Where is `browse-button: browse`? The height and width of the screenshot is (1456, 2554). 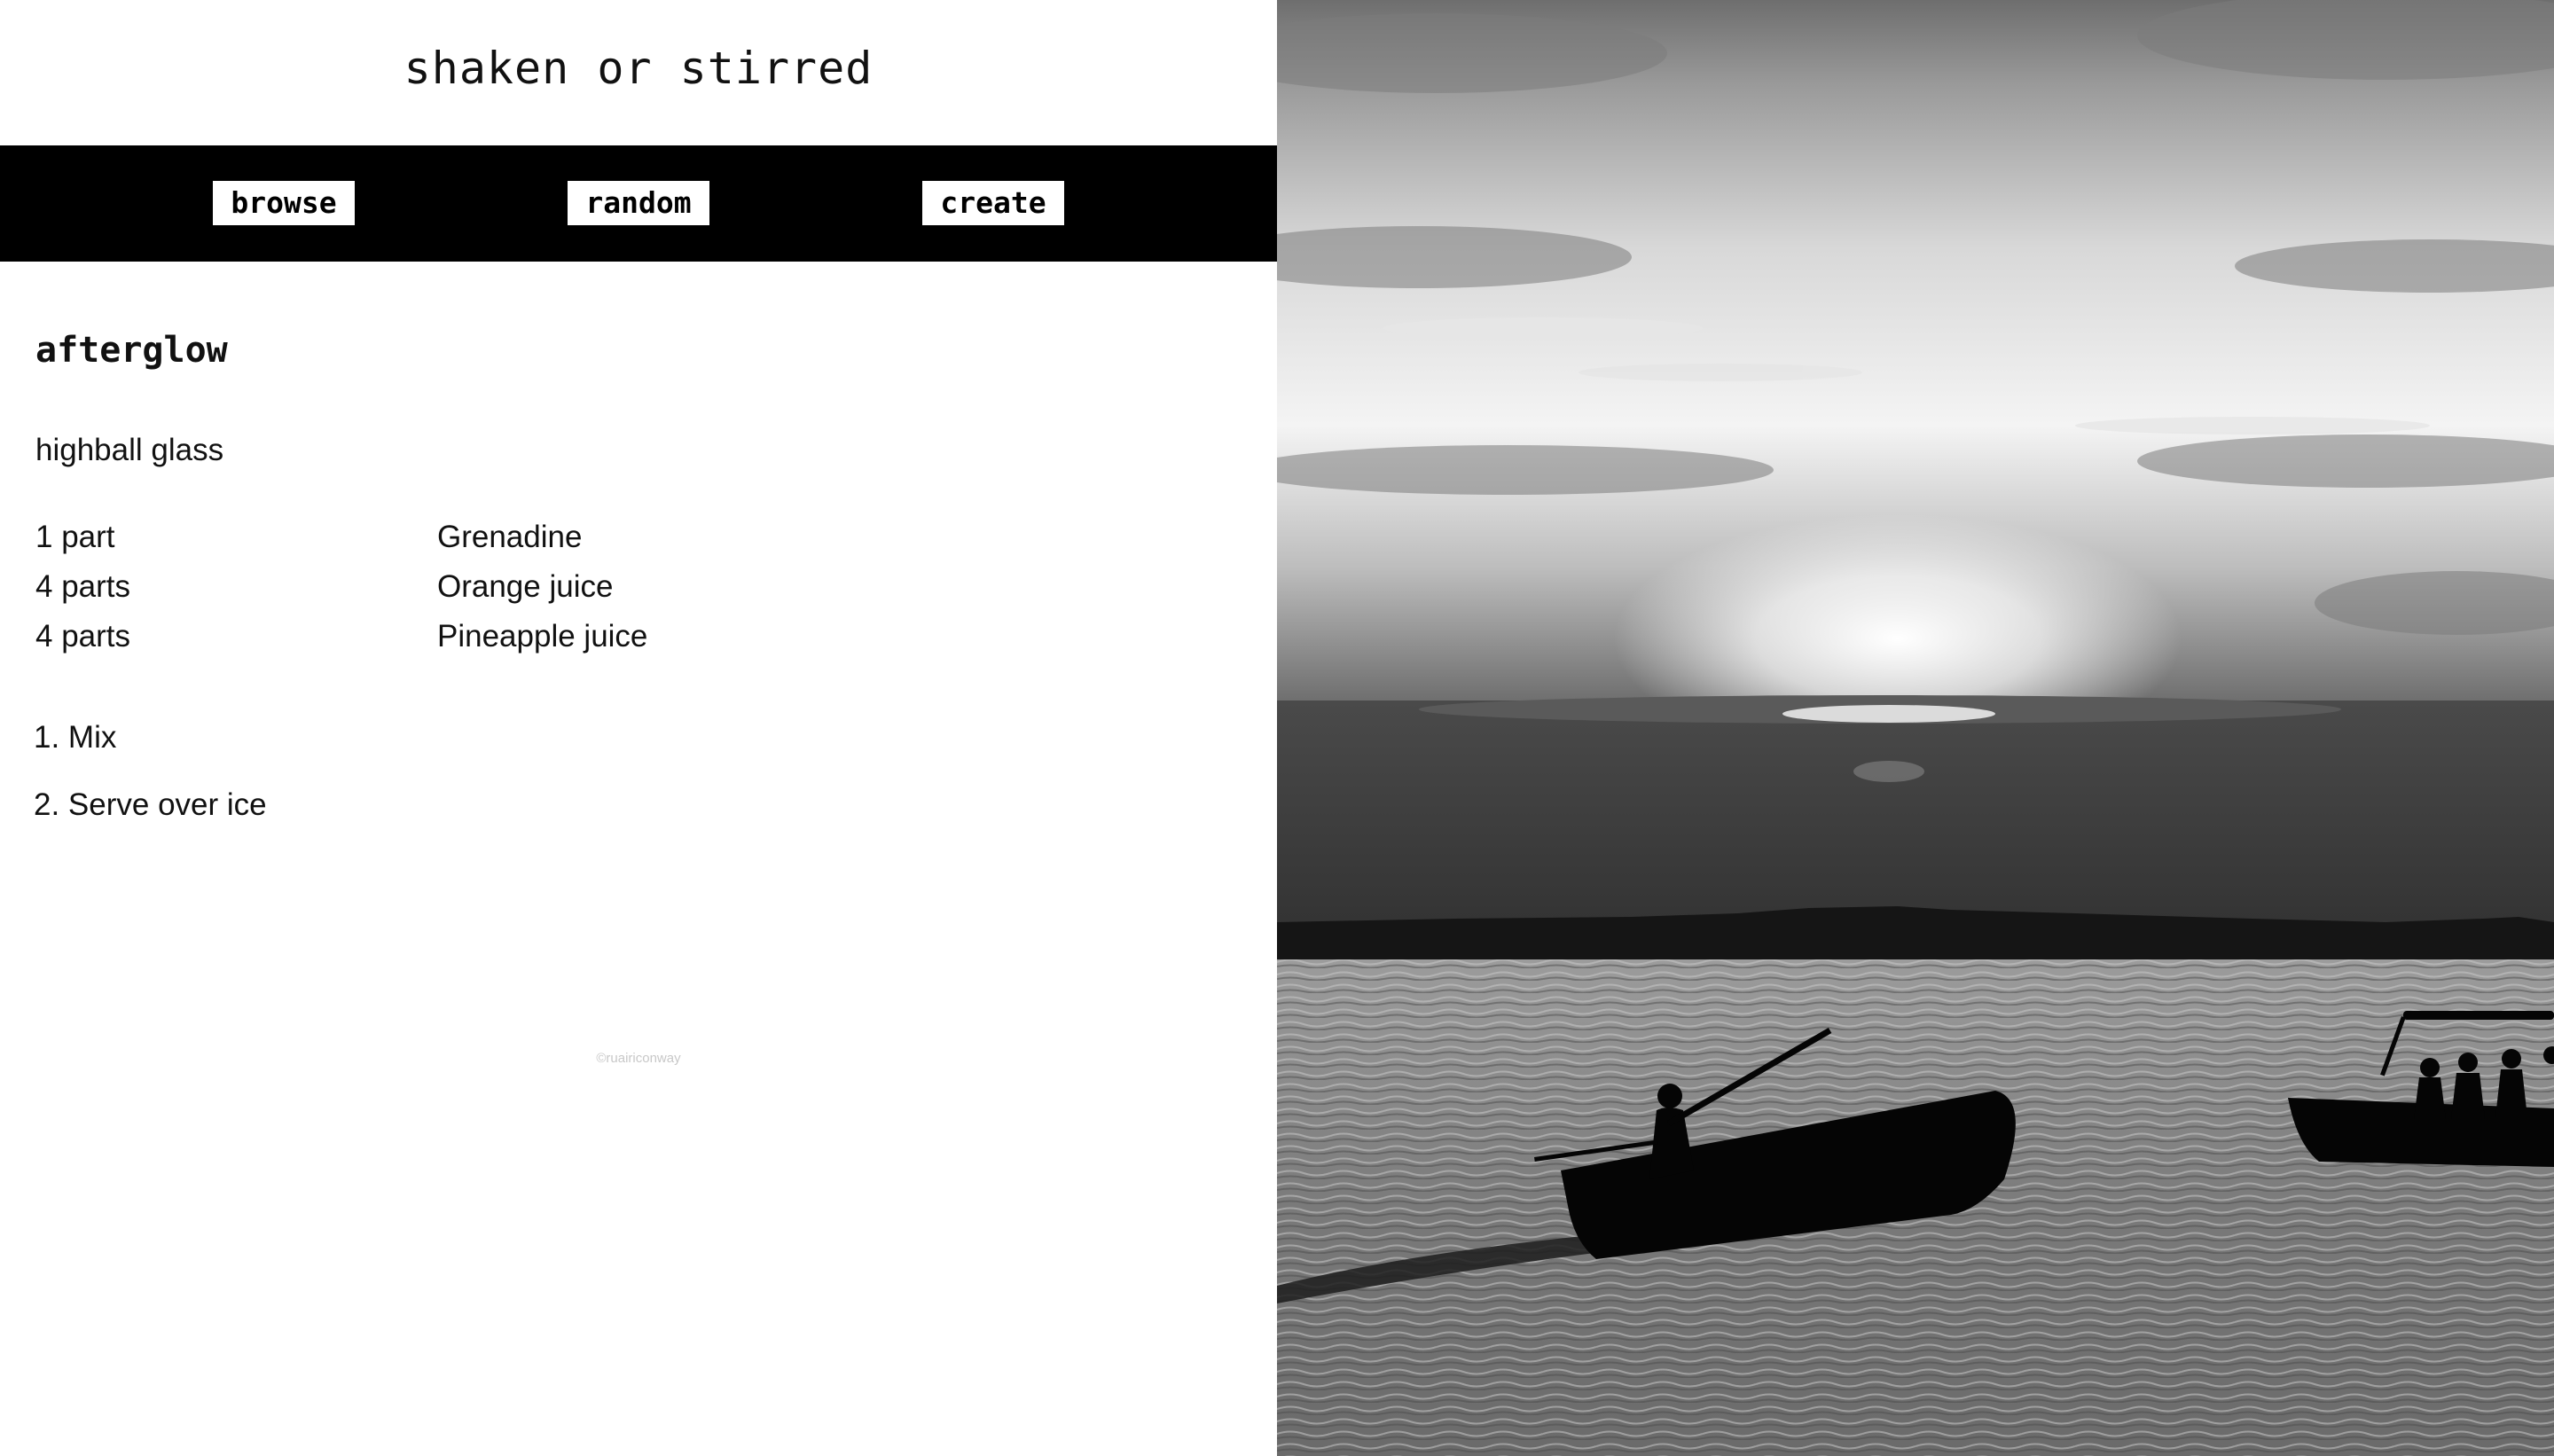 browse-button: browse is located at coordinates (284, 203).